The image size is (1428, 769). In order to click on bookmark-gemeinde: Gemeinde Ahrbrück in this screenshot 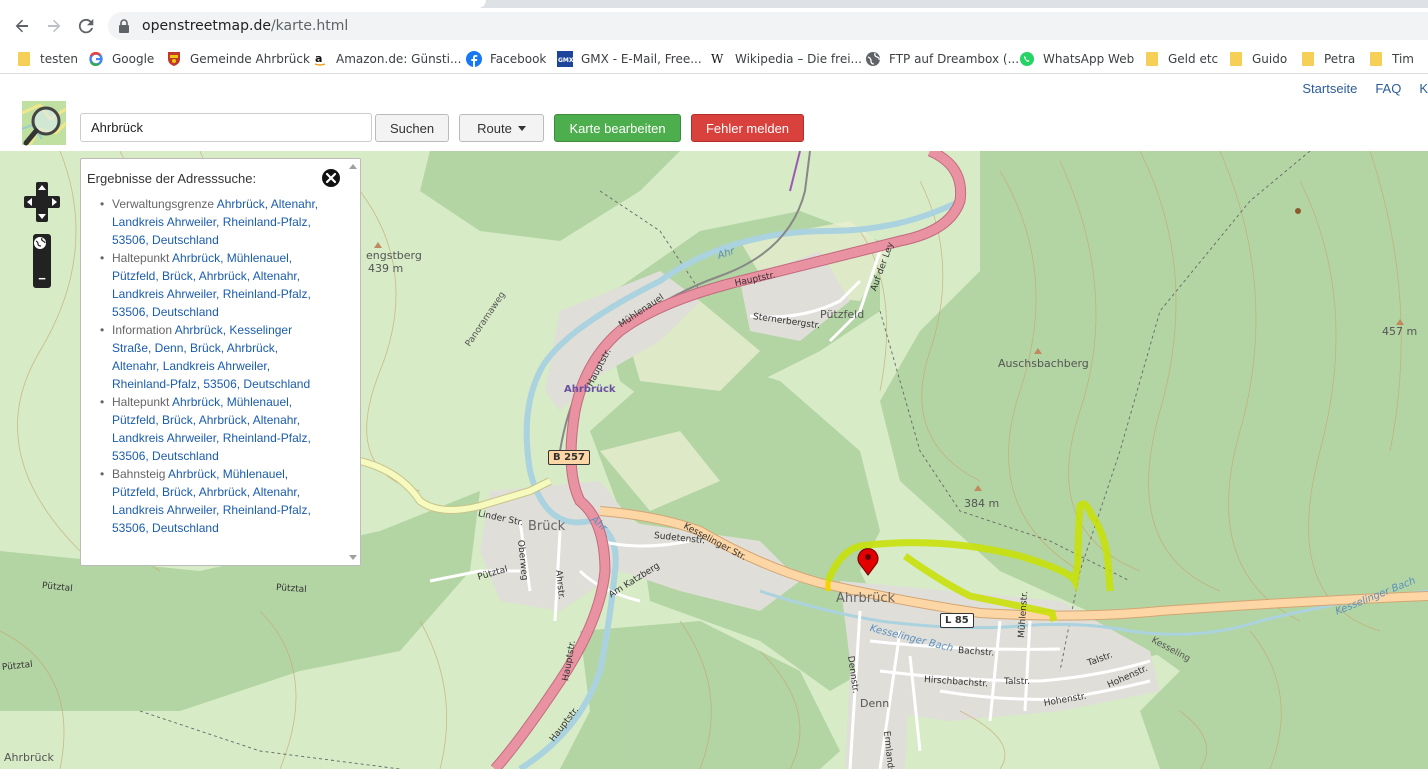, I will do `click(238, 59)`.